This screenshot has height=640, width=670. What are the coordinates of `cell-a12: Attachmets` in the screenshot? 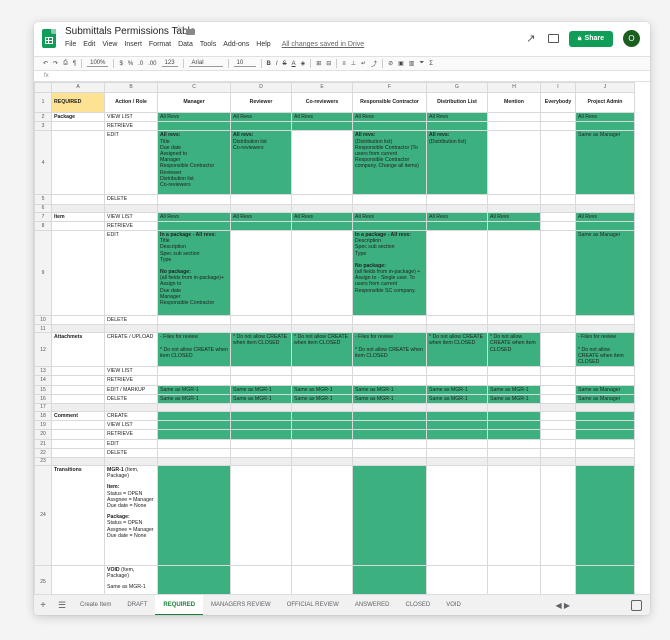 It's located at (78, 350).